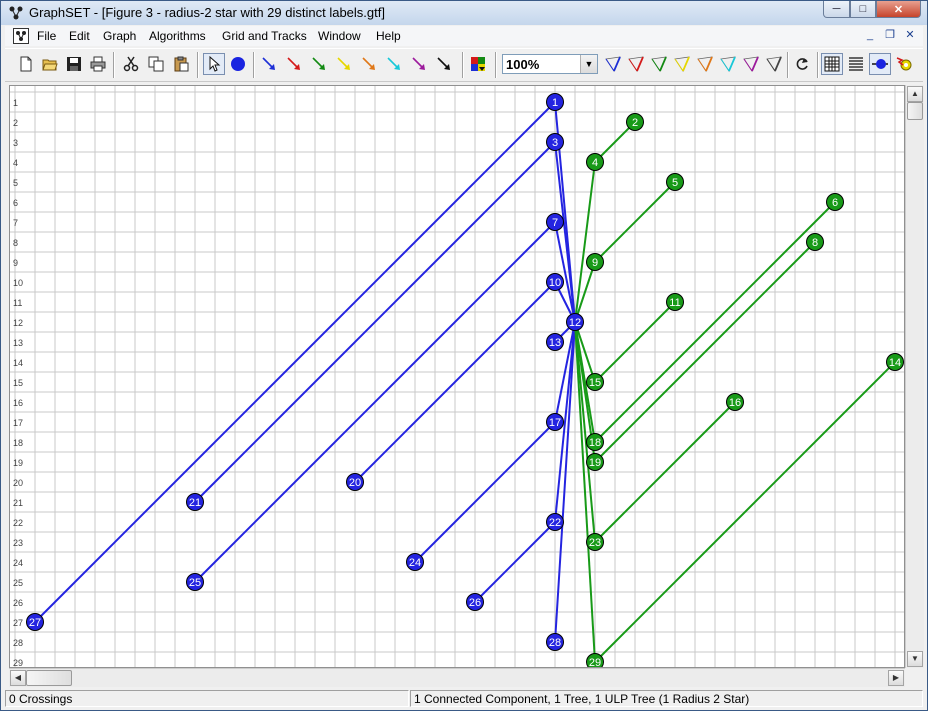 The image size is (928, 711). I want to click on vertical-scroll-thumb, so click(915, 111).